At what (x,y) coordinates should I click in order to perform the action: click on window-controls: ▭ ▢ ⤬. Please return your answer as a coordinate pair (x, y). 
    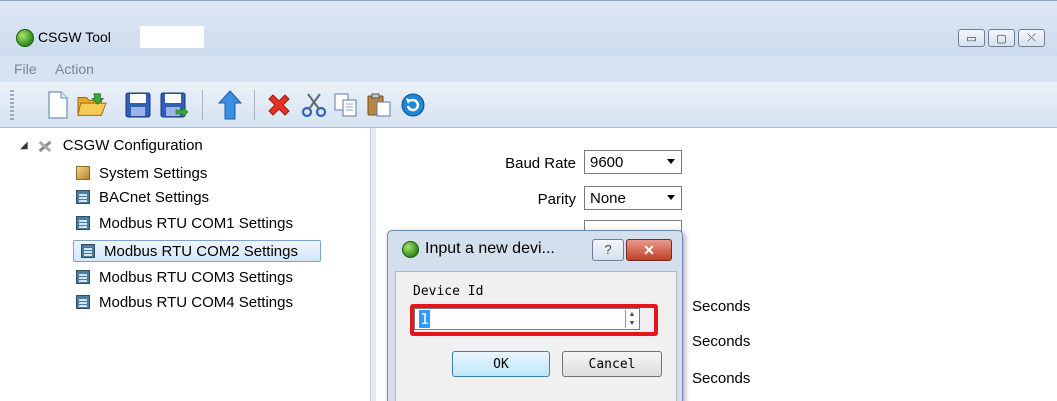
    Looking at the image, I should click on (1001, 38).